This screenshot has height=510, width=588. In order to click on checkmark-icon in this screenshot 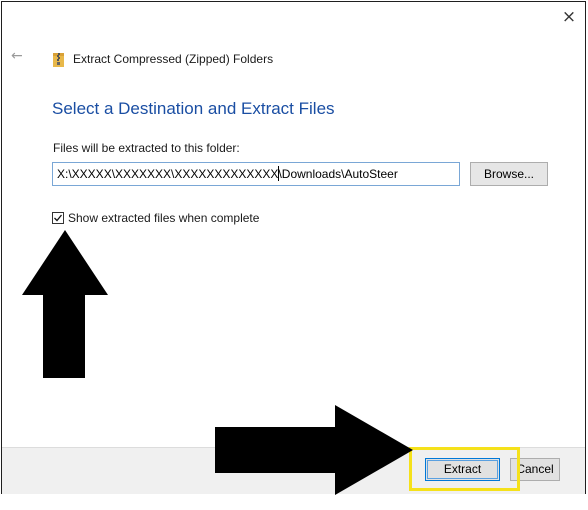, I will do `click(58, 218)`.